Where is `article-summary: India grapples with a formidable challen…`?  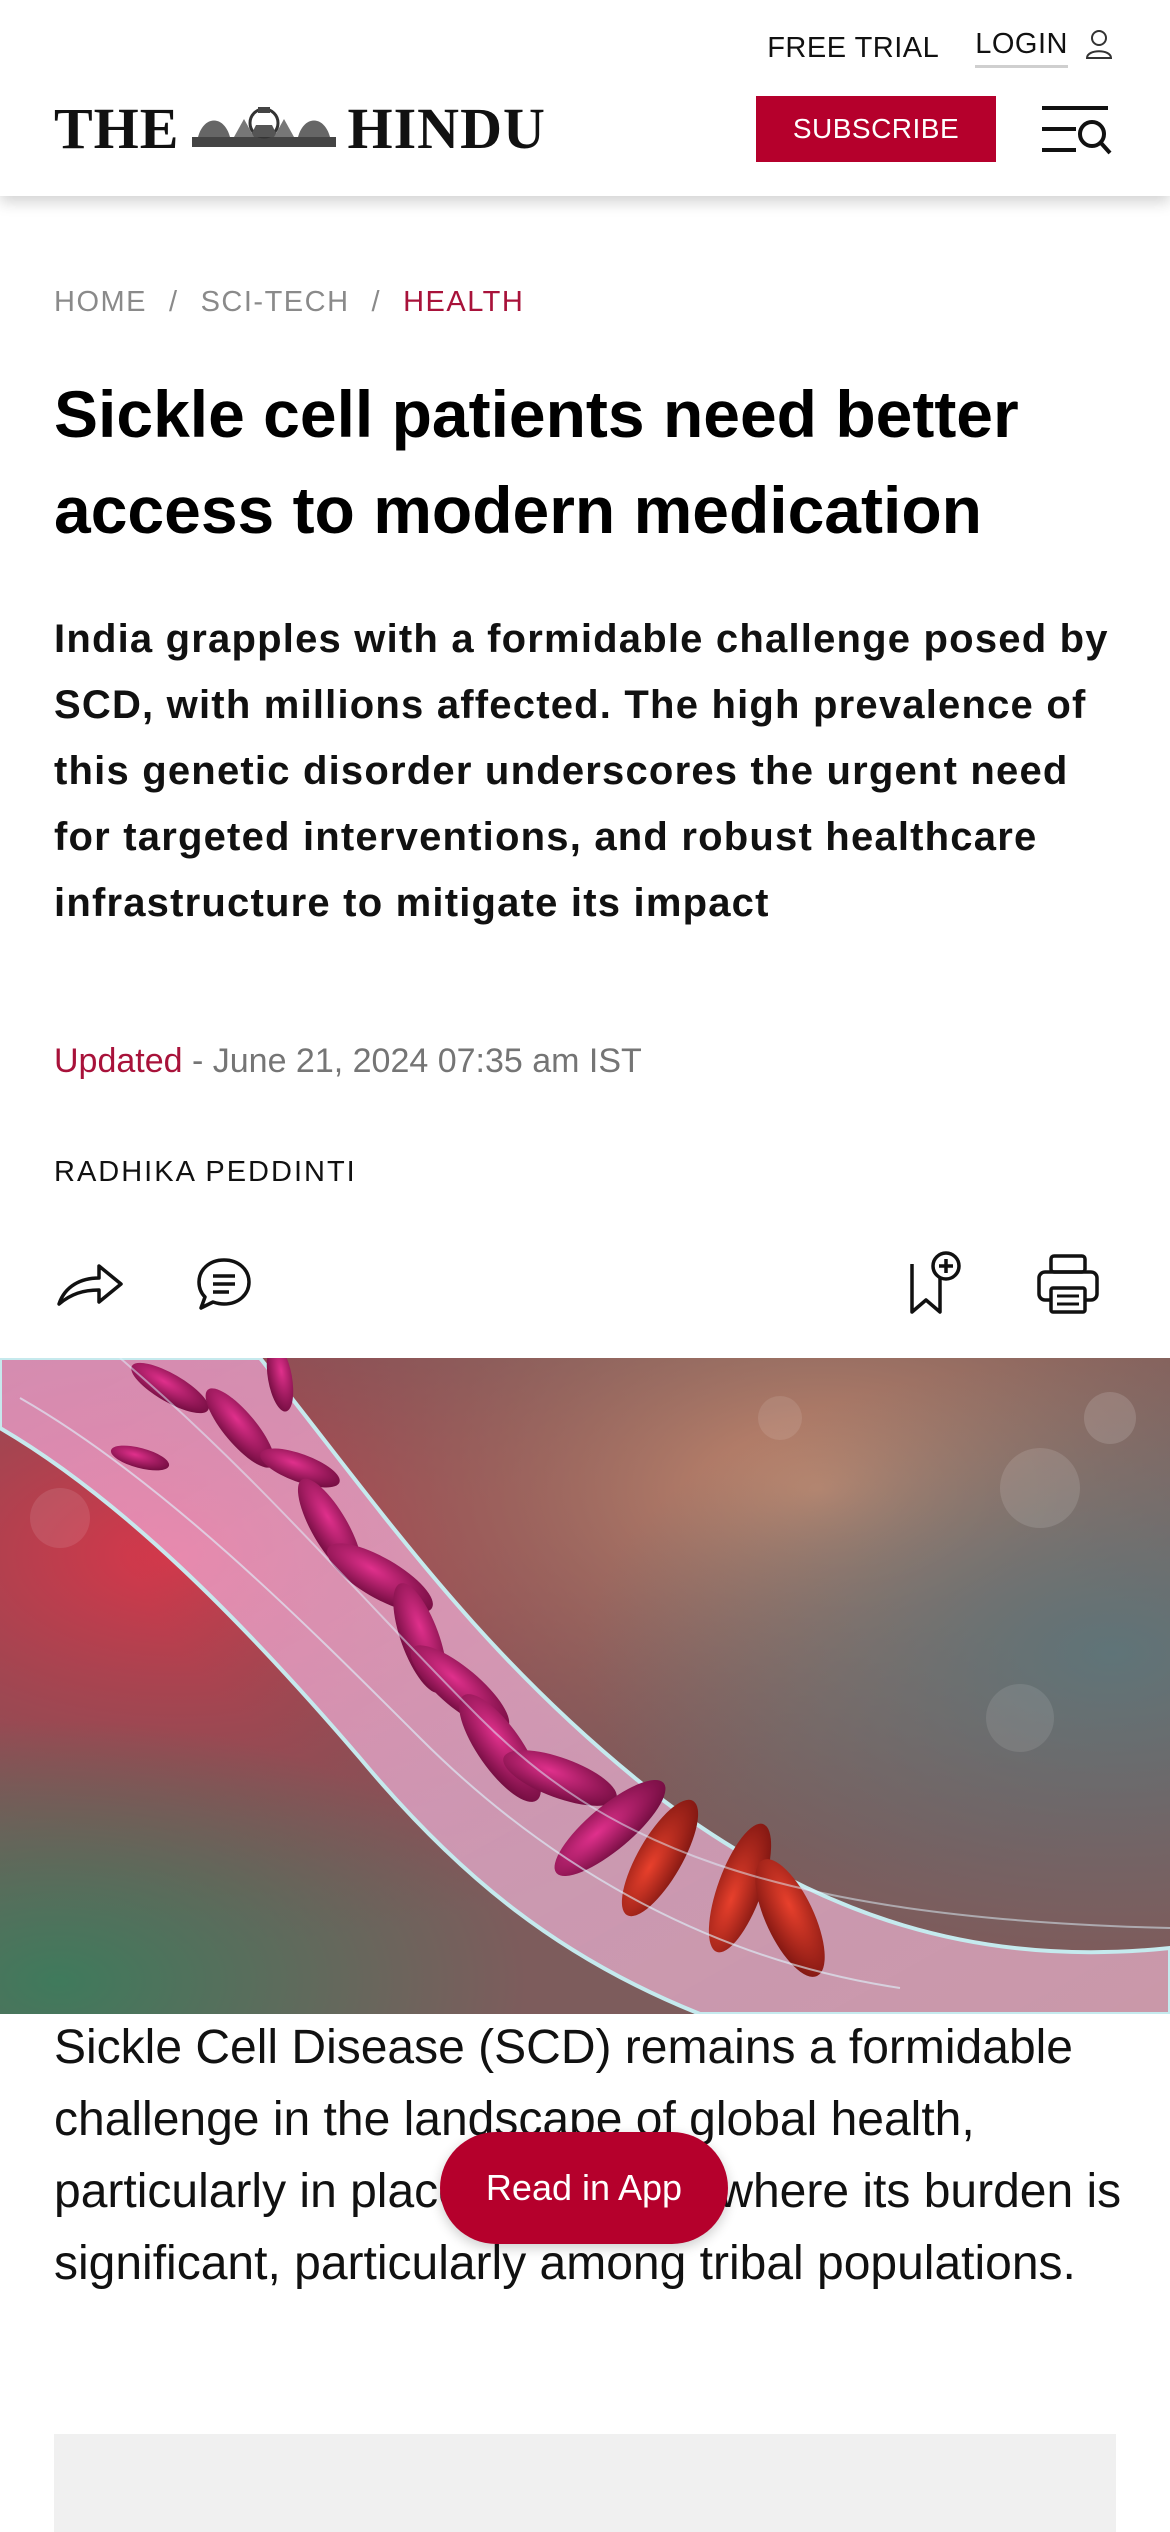 article-summary: India grapples with a formidable challen… is located at coordinates (581, 771).